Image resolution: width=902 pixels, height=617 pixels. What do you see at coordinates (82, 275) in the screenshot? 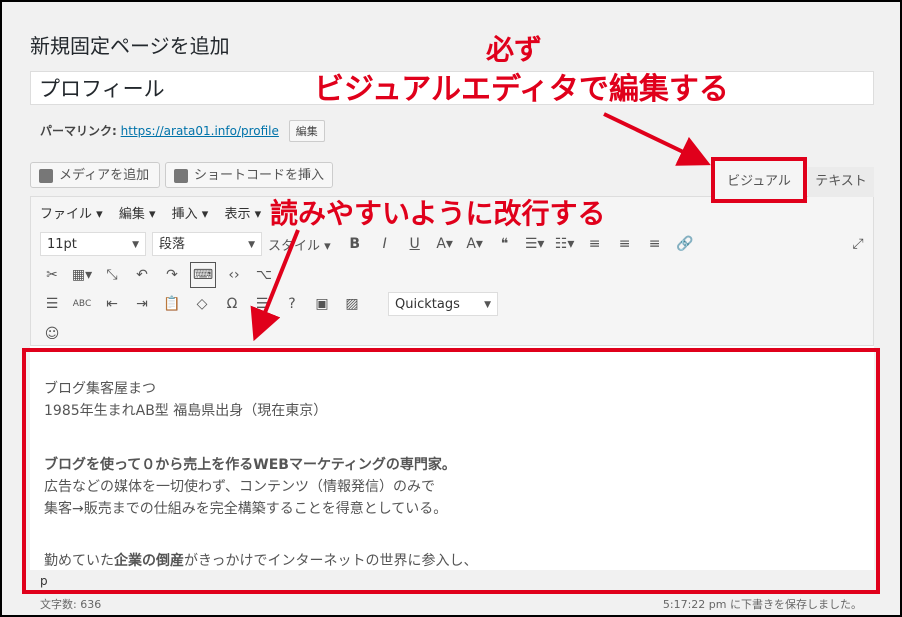
I see `table-icon: ▦▾` at bounding box center [82, 275].